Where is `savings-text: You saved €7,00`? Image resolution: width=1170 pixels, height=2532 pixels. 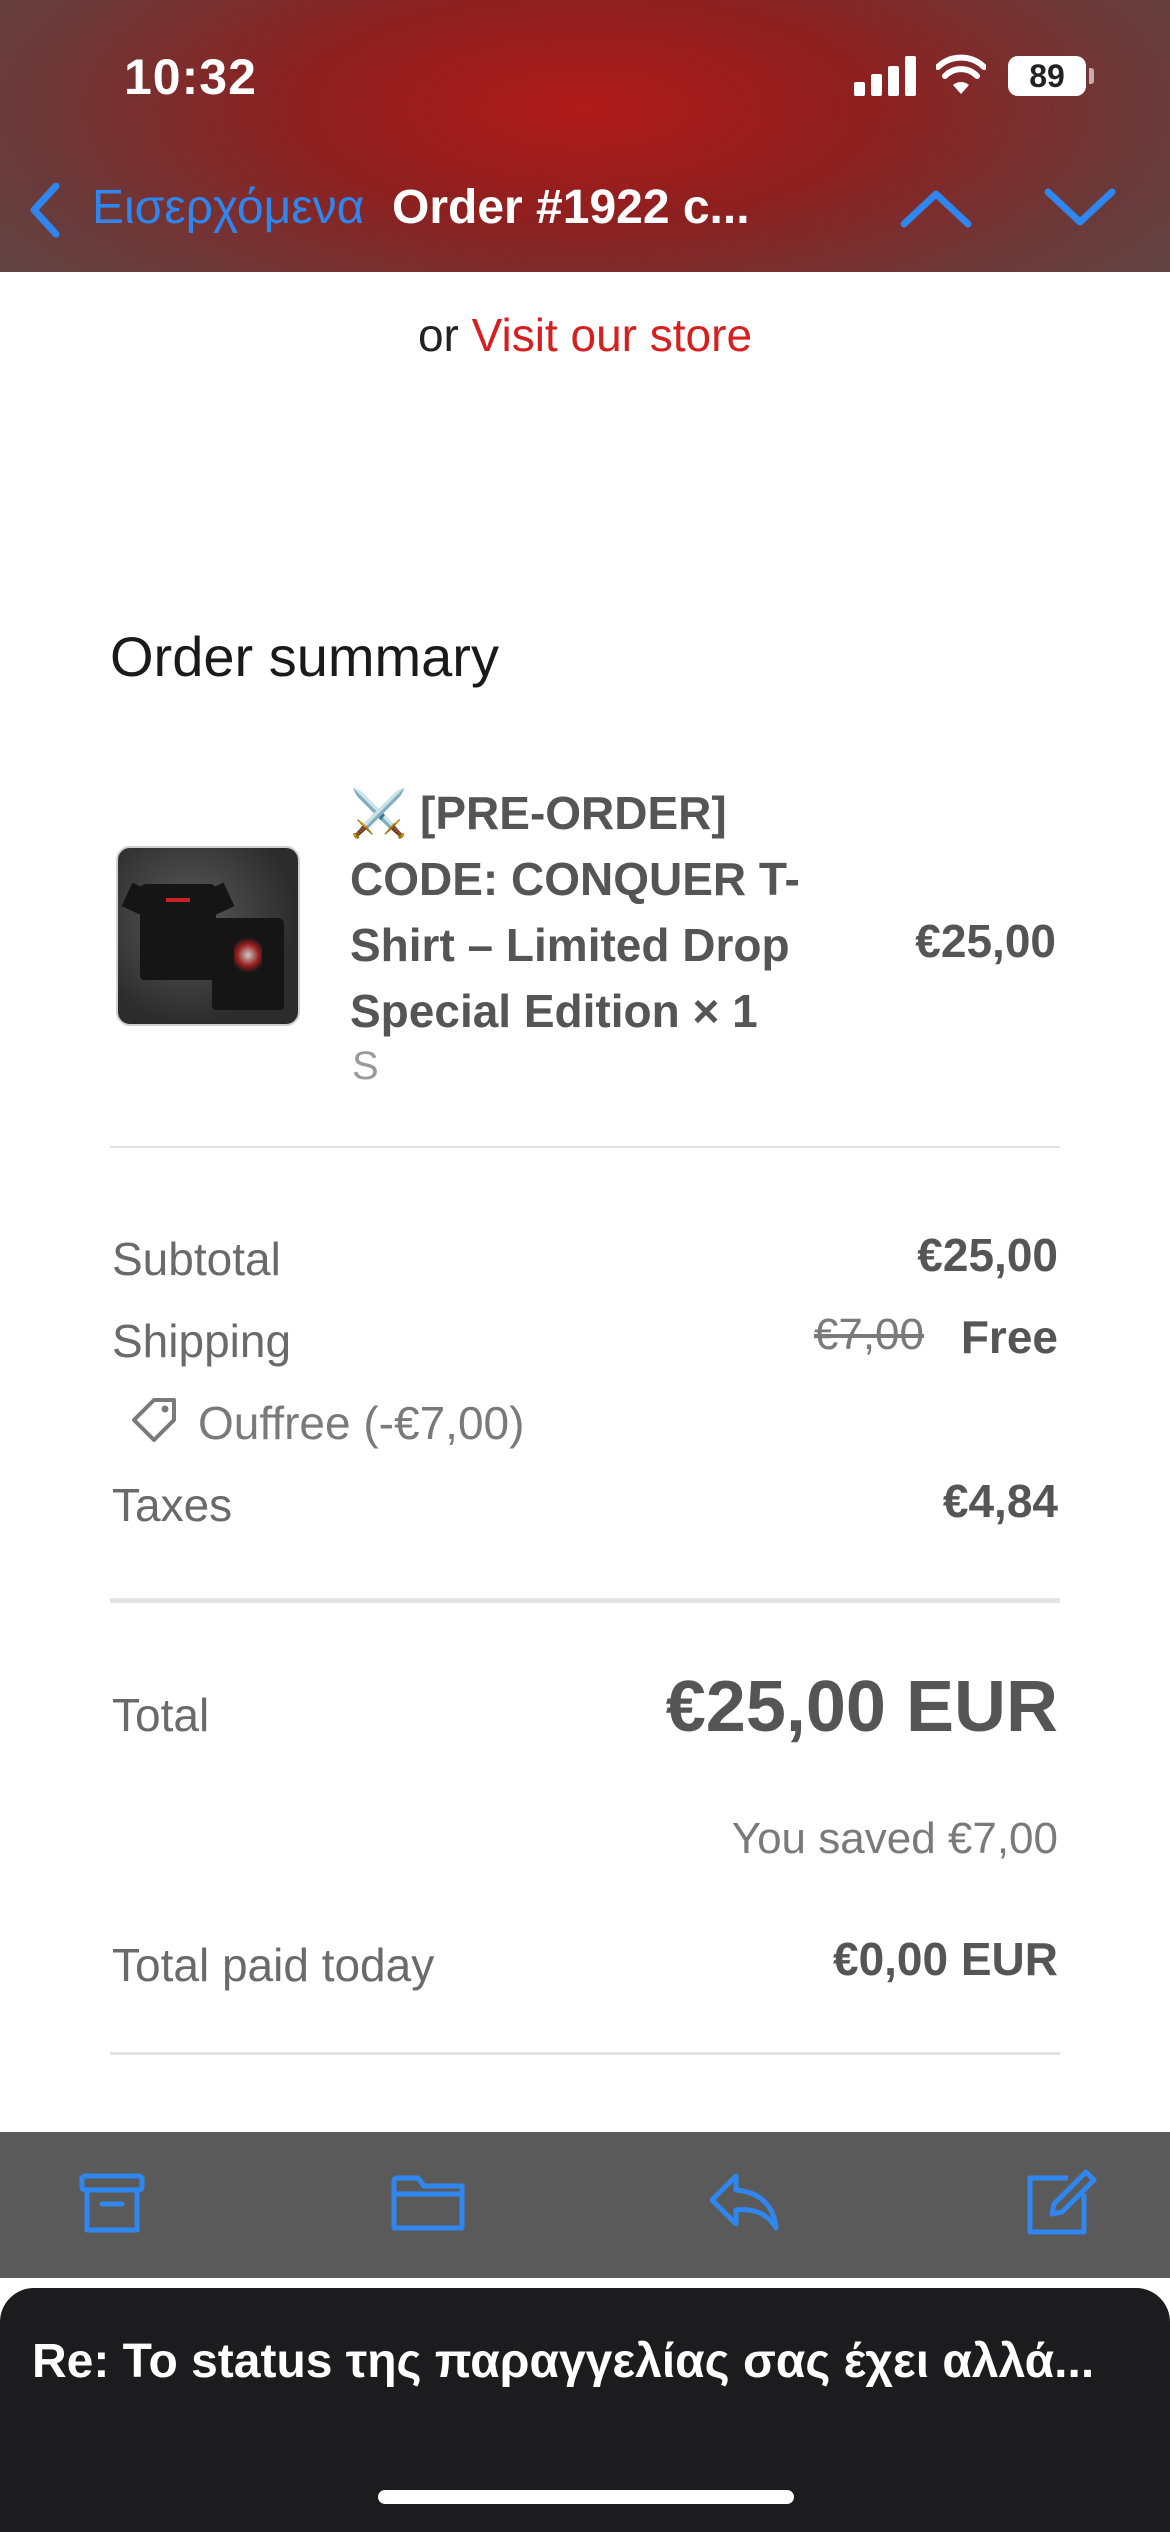 savings-text: You saved €7,00 is located at coordinates (894, 1838).